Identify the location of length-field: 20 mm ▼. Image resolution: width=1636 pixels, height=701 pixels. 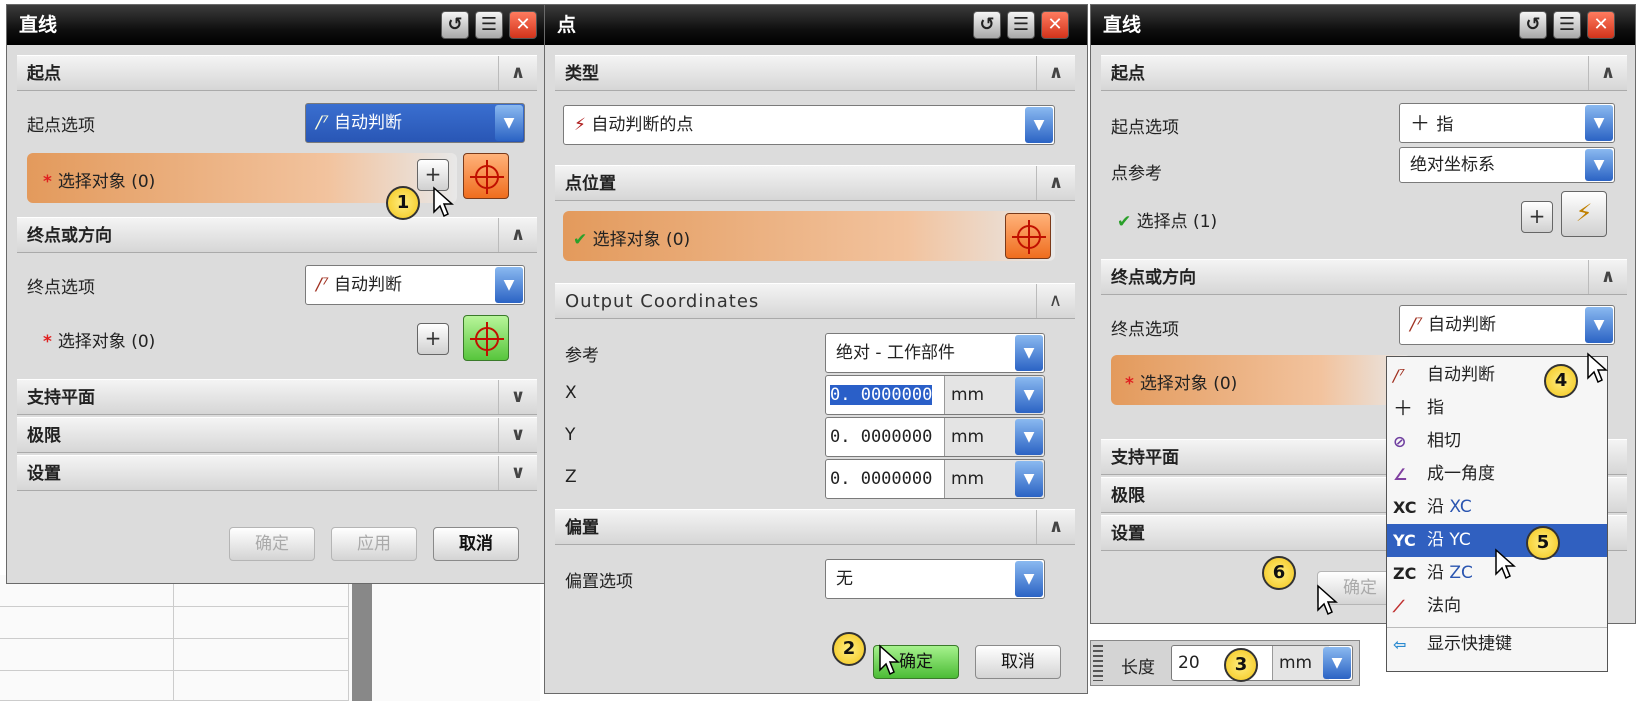
(1262, 663).